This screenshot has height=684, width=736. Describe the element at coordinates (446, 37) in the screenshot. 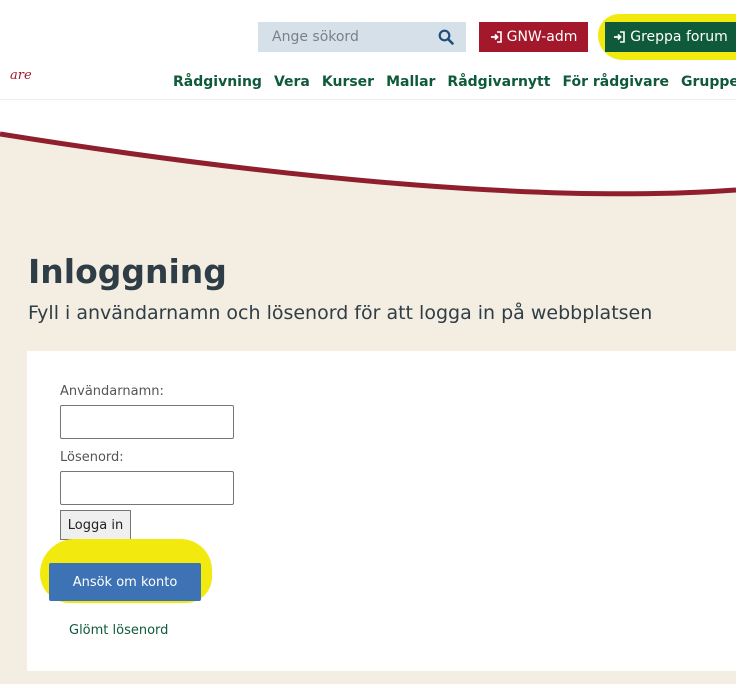

I see `search-icon` at that location.